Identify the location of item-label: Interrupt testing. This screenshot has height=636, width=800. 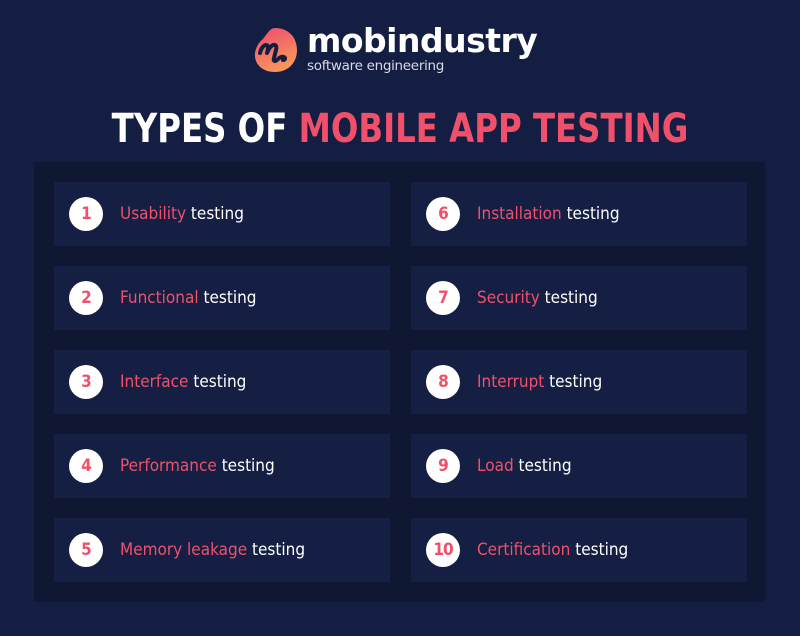
(539, 382).